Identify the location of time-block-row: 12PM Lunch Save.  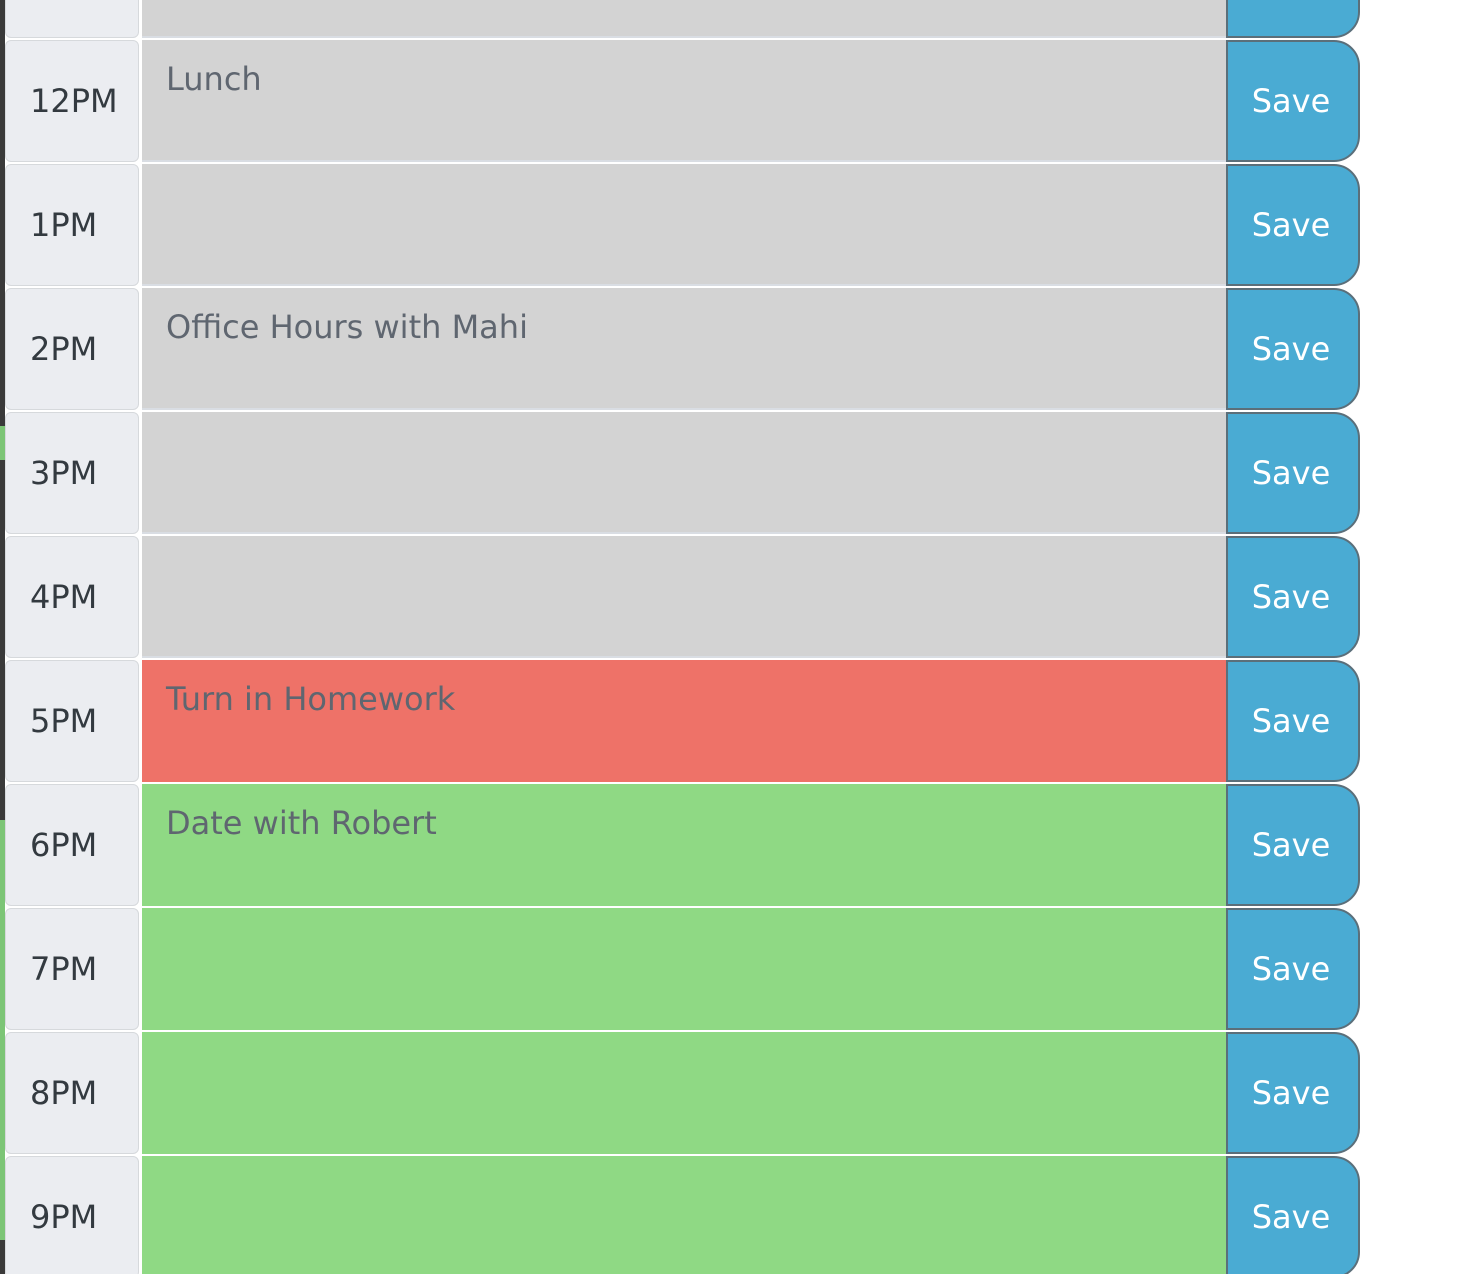
(685, 102).